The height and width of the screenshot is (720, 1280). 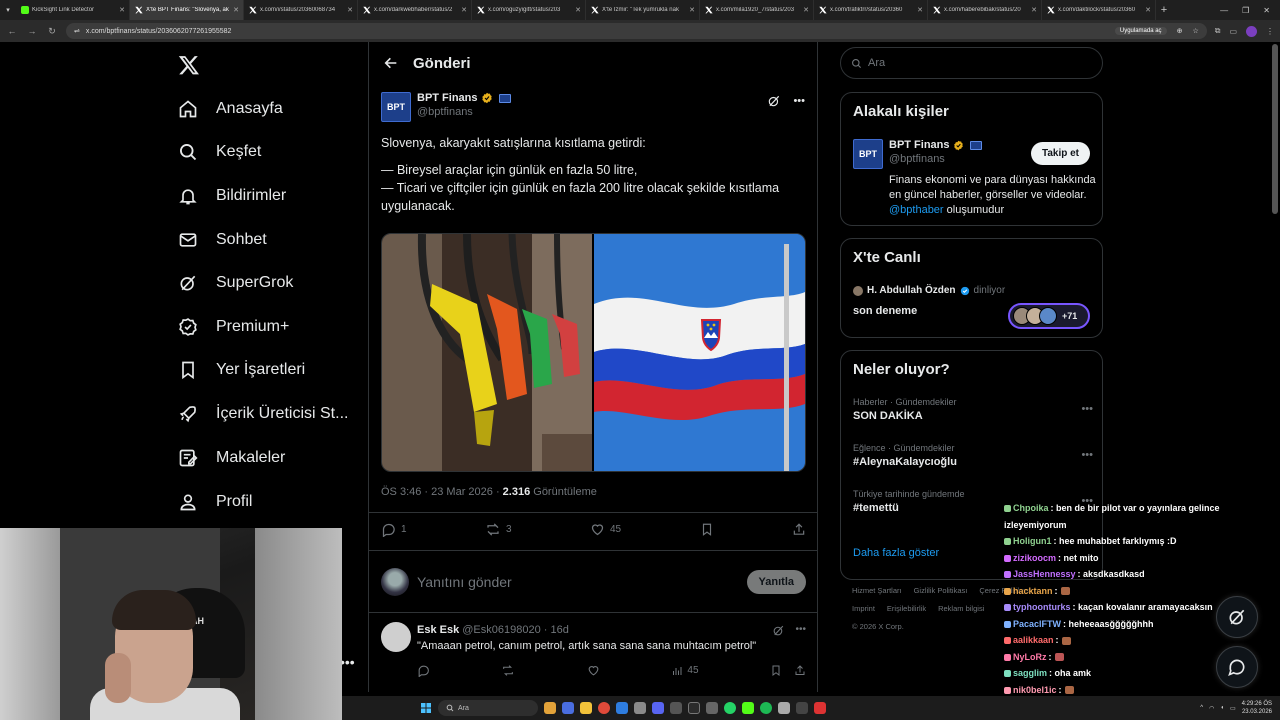 What do you see at coordinates (219, 152) in the screenshot?
I see `nav-explore: Keşfet` at bounding box center [219, 152].